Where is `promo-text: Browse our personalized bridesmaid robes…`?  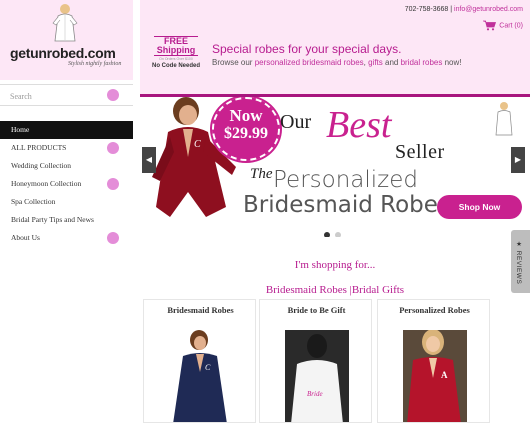
promo-text: Browse our personalized bridesmaid robes… is located at coordinates (337, 62).